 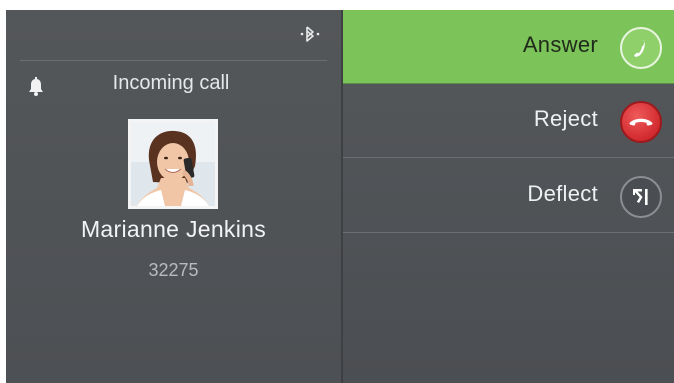 I want to click on phone-hangup-icon, so click(x=641, y=122).